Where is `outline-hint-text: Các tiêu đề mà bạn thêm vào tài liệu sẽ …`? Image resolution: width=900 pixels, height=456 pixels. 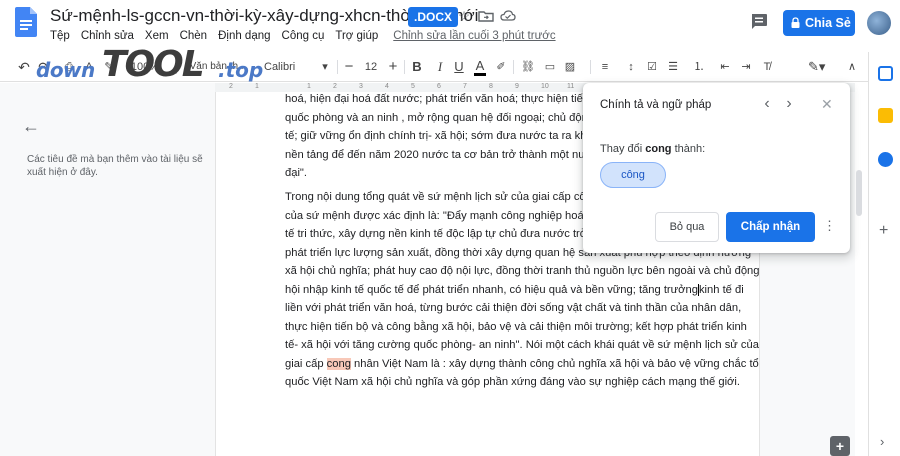
outline-hint-text: Các tiêu đề mà bạn thêm vào tài liệu sẽ … is located at coordinates (115, 166).